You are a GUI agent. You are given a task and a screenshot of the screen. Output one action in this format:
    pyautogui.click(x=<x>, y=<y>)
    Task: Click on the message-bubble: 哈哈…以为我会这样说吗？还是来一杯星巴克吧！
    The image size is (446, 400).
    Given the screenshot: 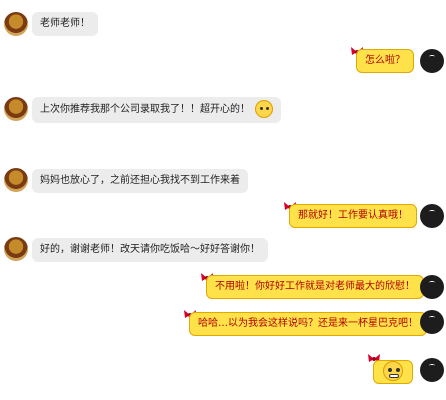 What is the action you would take?
    pyautogui.click(x=308, y=324)
    